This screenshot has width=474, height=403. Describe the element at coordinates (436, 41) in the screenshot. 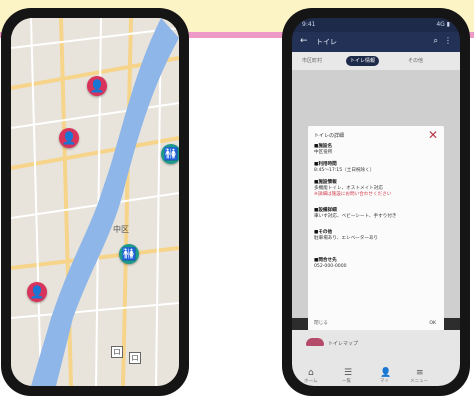

I see `search-icon: ⌕` at that location.